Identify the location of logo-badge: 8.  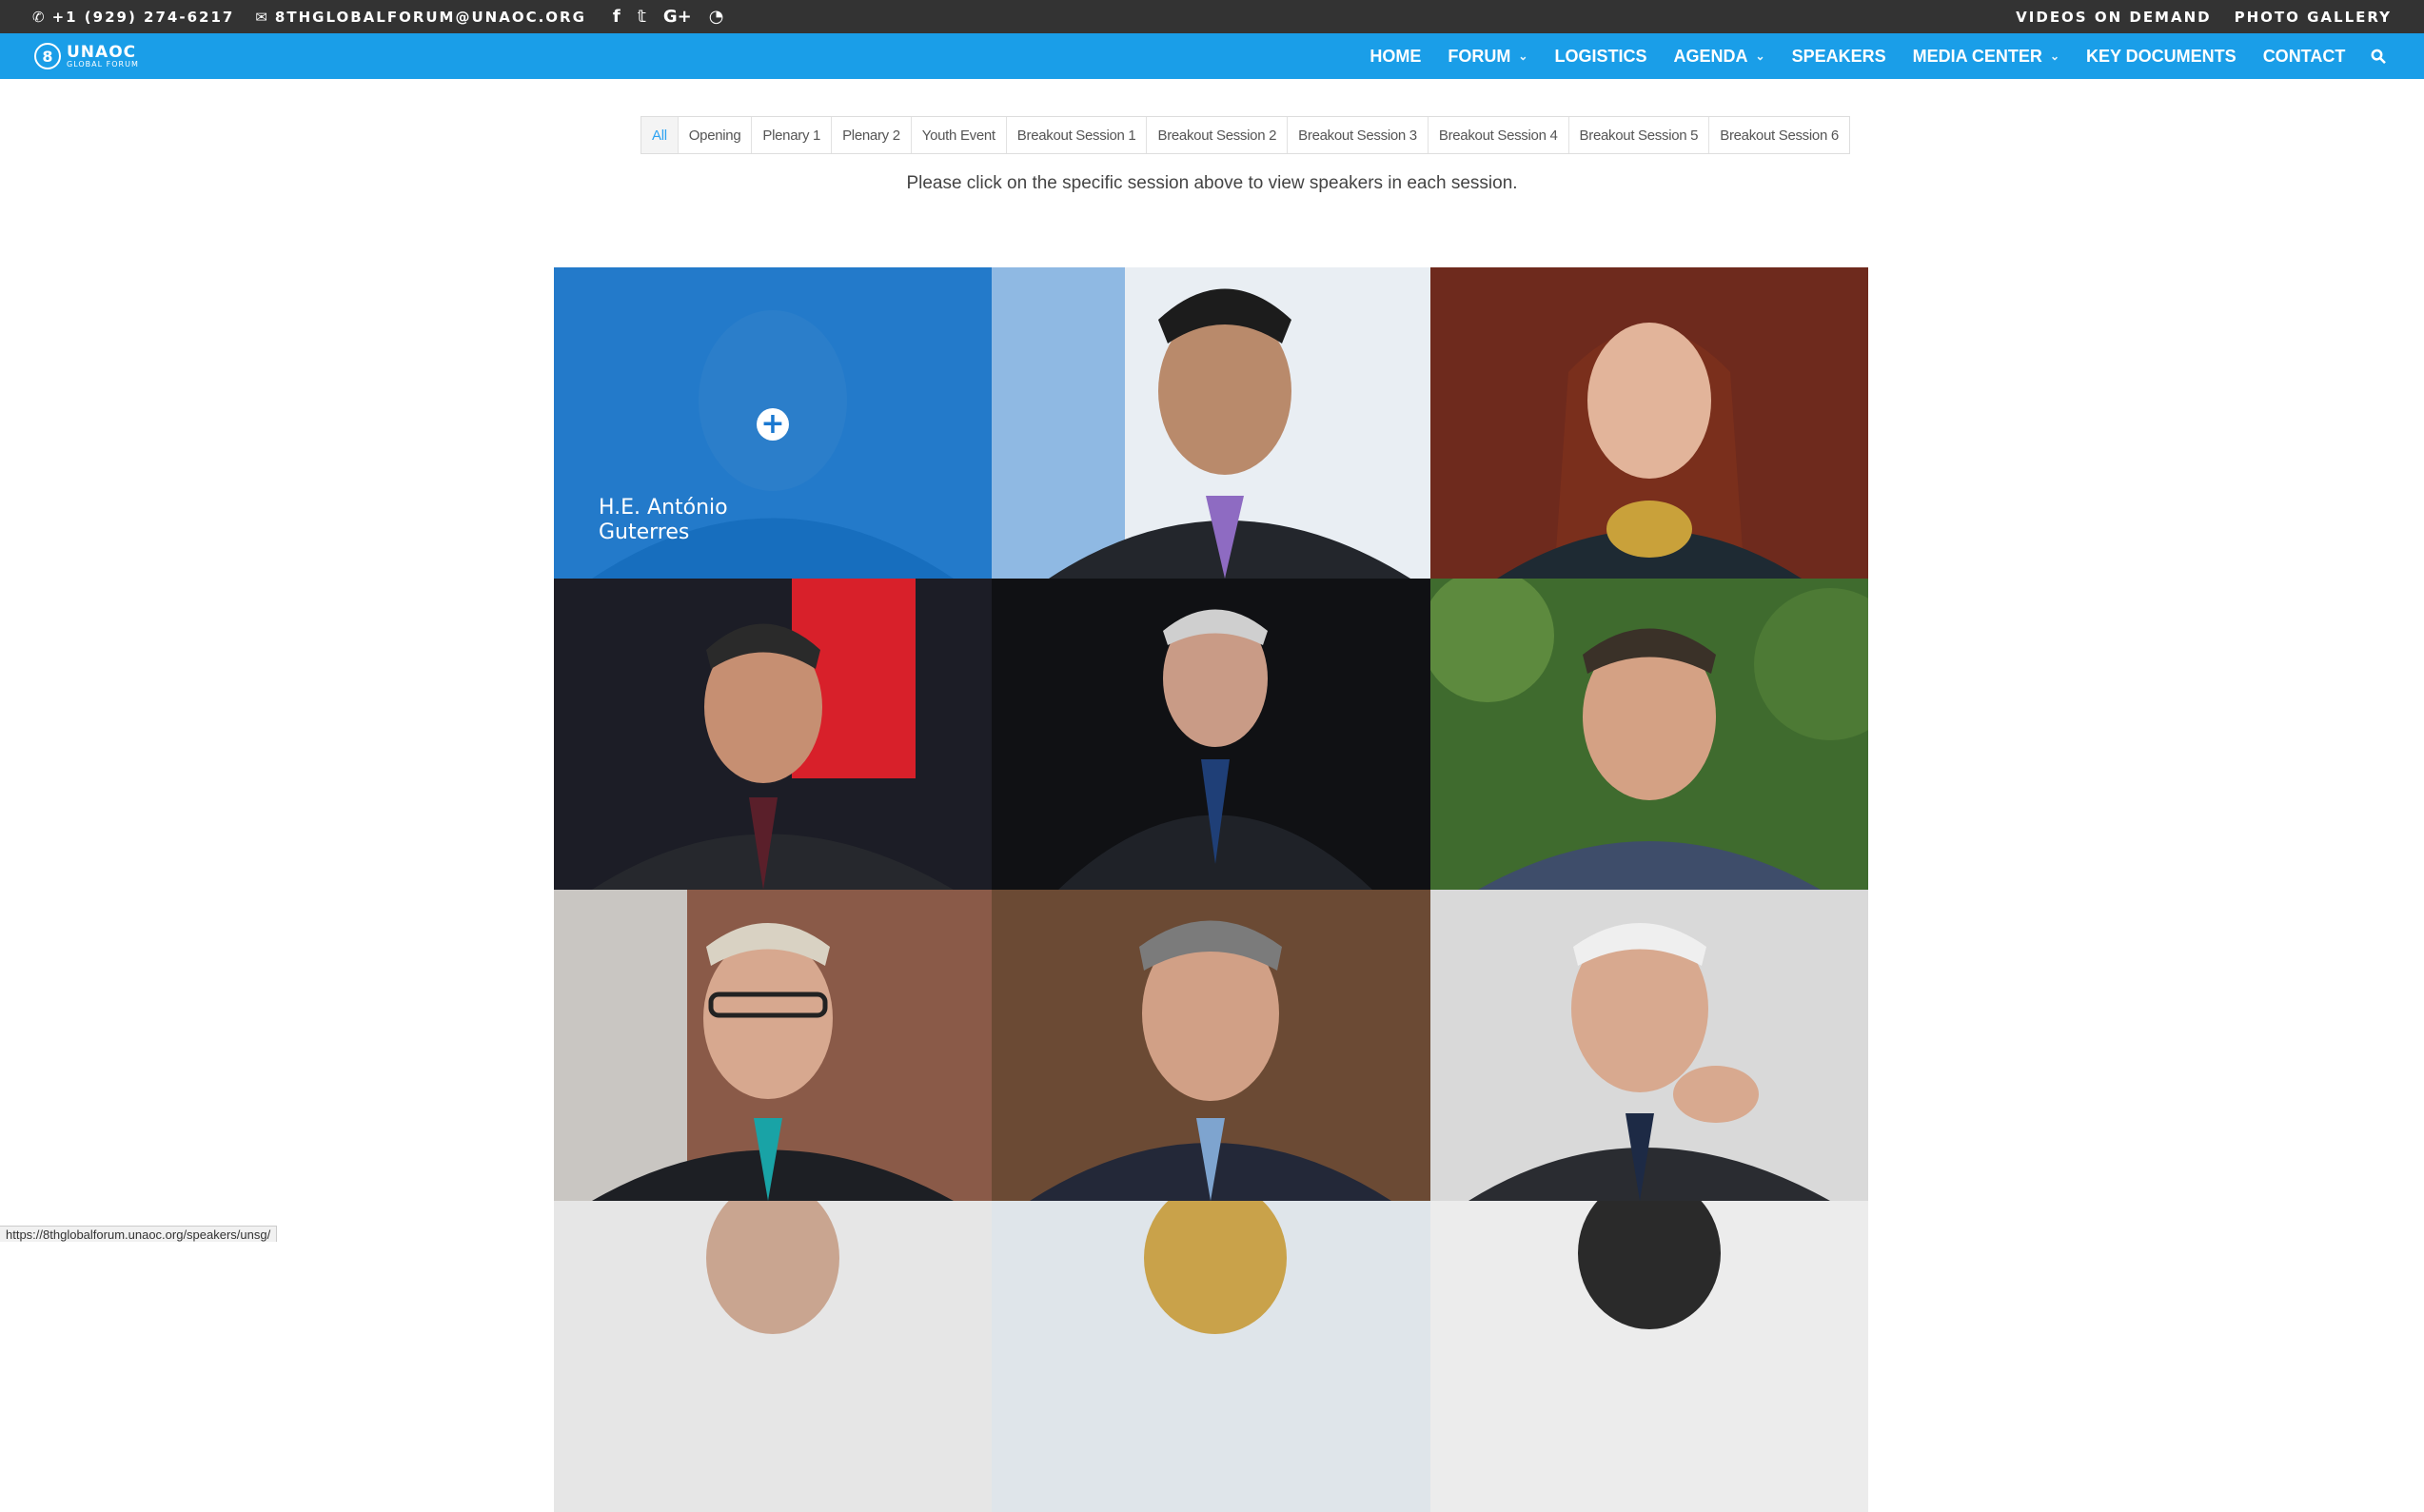
(47, 56).